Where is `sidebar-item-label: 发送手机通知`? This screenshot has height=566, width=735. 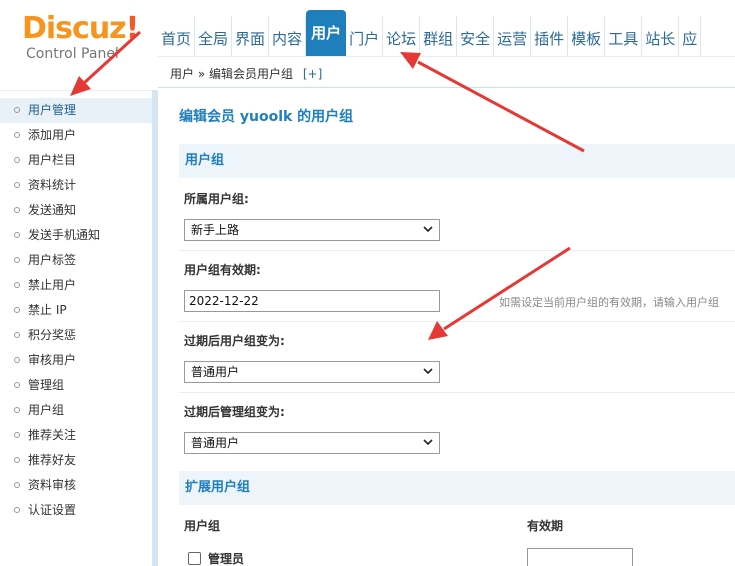
sidebar-item-label: 发送手机通知 is located at coordinates (64, 235).